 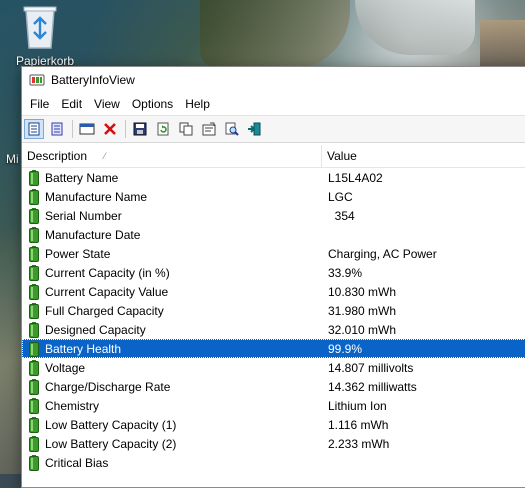 I want to click on desktop-icon-label: Mi, so click(x=12, y=159).